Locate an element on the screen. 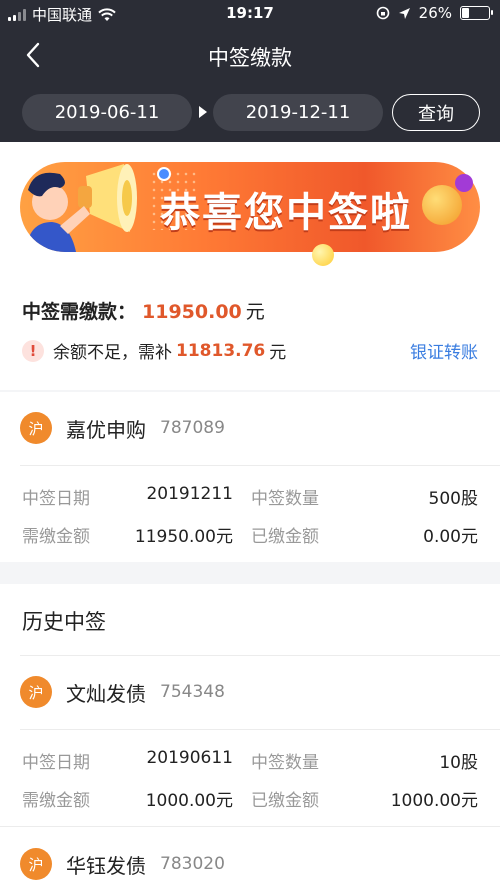  stock-header: 沪 嘉优申购 787089 is located at coordinates (122, 428).